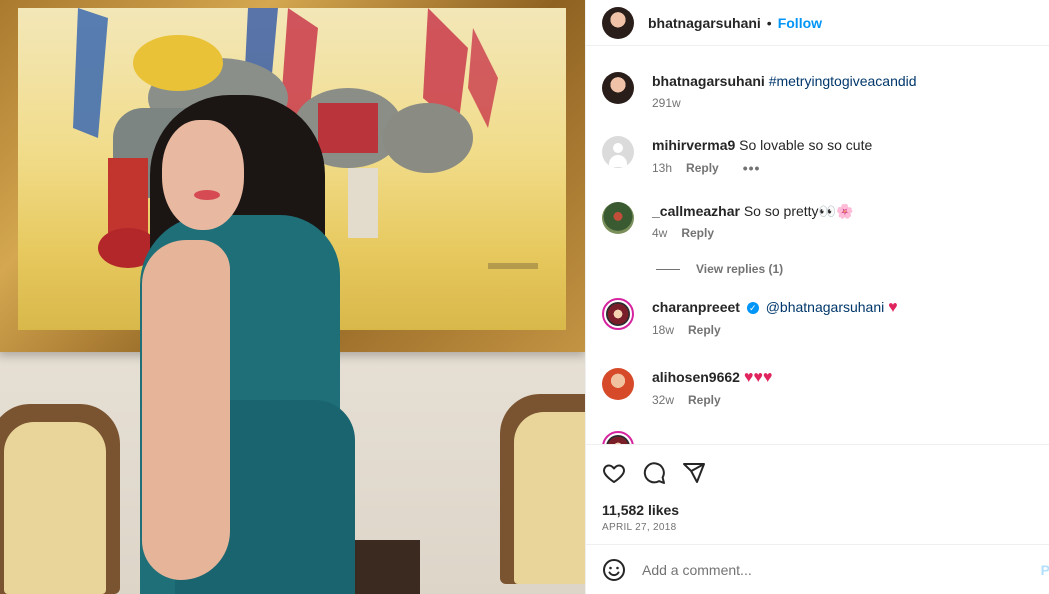  I want to click on view-replies-label: View replies (1), so click(740, 269).